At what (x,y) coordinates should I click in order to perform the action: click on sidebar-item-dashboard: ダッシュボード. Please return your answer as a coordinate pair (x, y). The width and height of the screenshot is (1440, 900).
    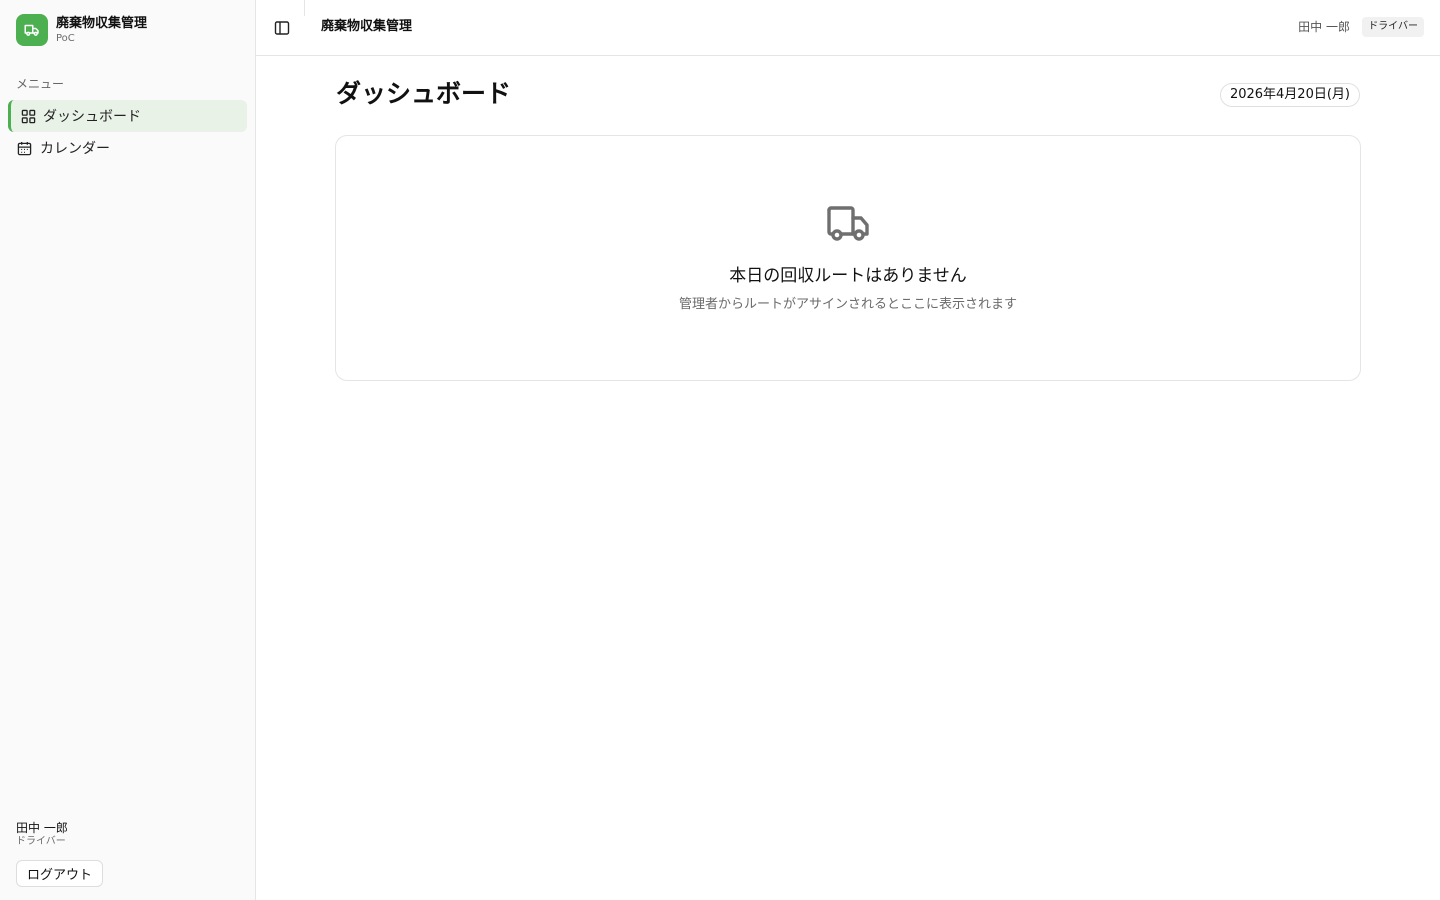
    Looking at the image, I should click on (127, 116).